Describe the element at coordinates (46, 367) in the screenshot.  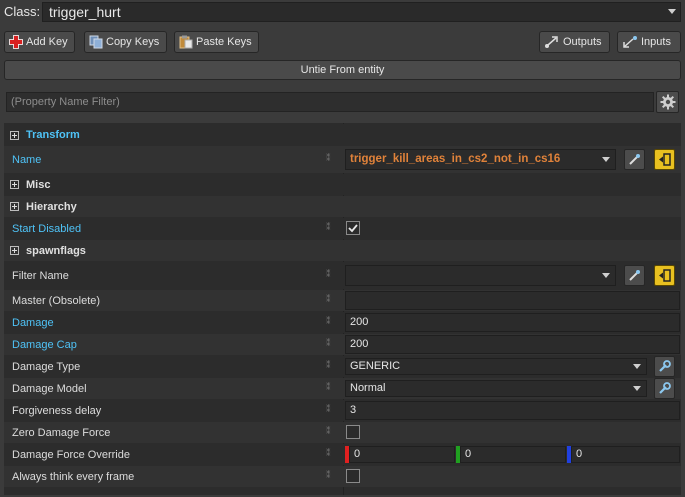
I see `property-label: Damage Type` at that location.